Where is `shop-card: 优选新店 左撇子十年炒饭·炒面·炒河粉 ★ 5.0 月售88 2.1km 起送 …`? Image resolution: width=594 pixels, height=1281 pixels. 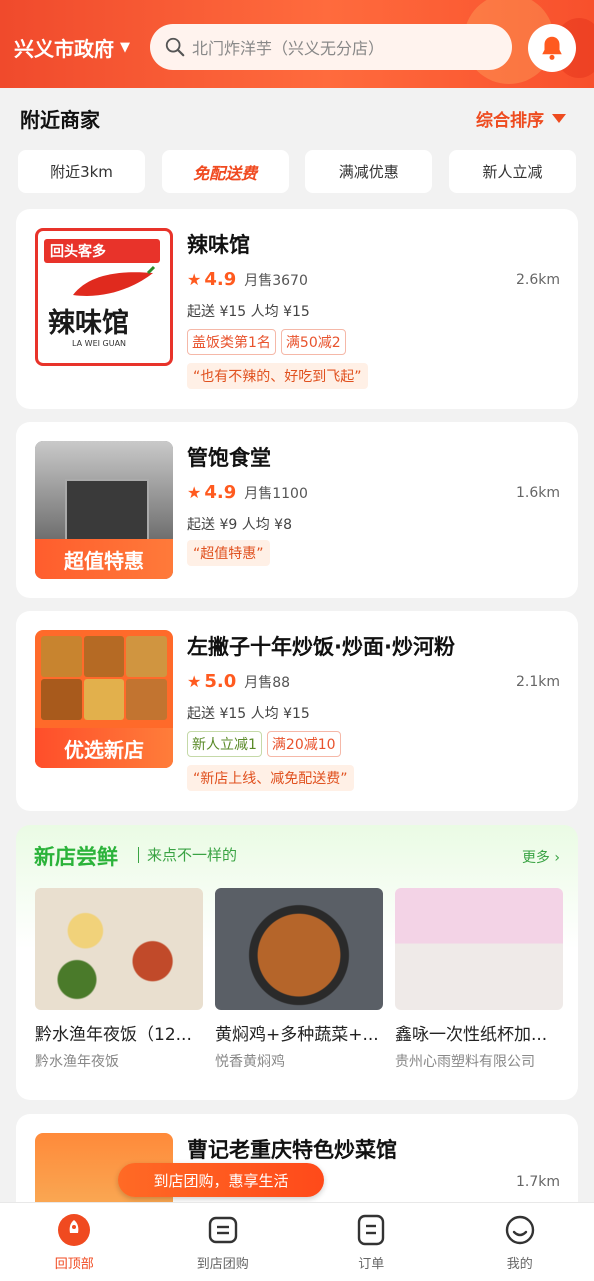
shop-card: 优选新店 左撇子十年炒饭·炒面·炒河粉 ★ 5.0 月售88 2.1km 起送 … is located at coordinates (297, 711).